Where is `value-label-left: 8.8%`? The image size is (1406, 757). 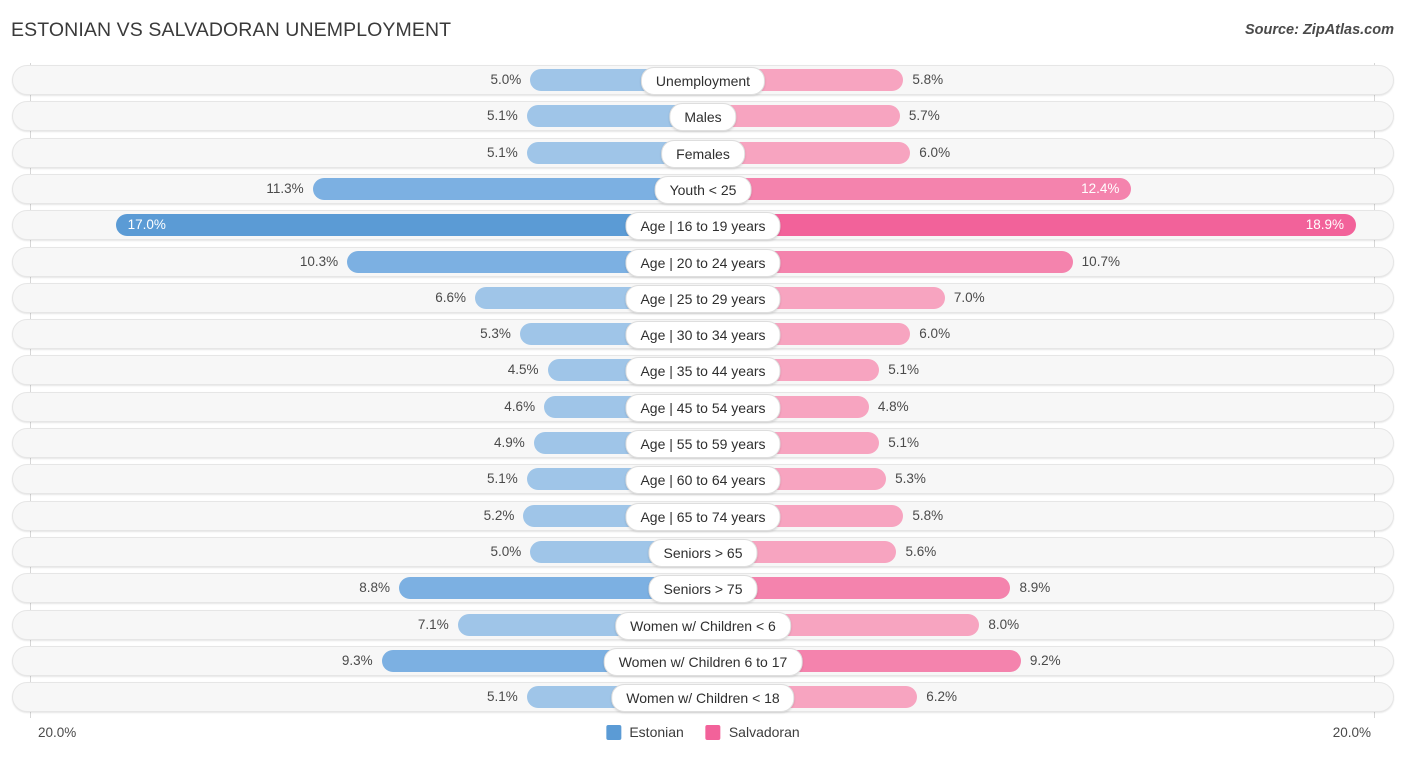
value-label-left: 8.8% is located at coordinates (374, 588).